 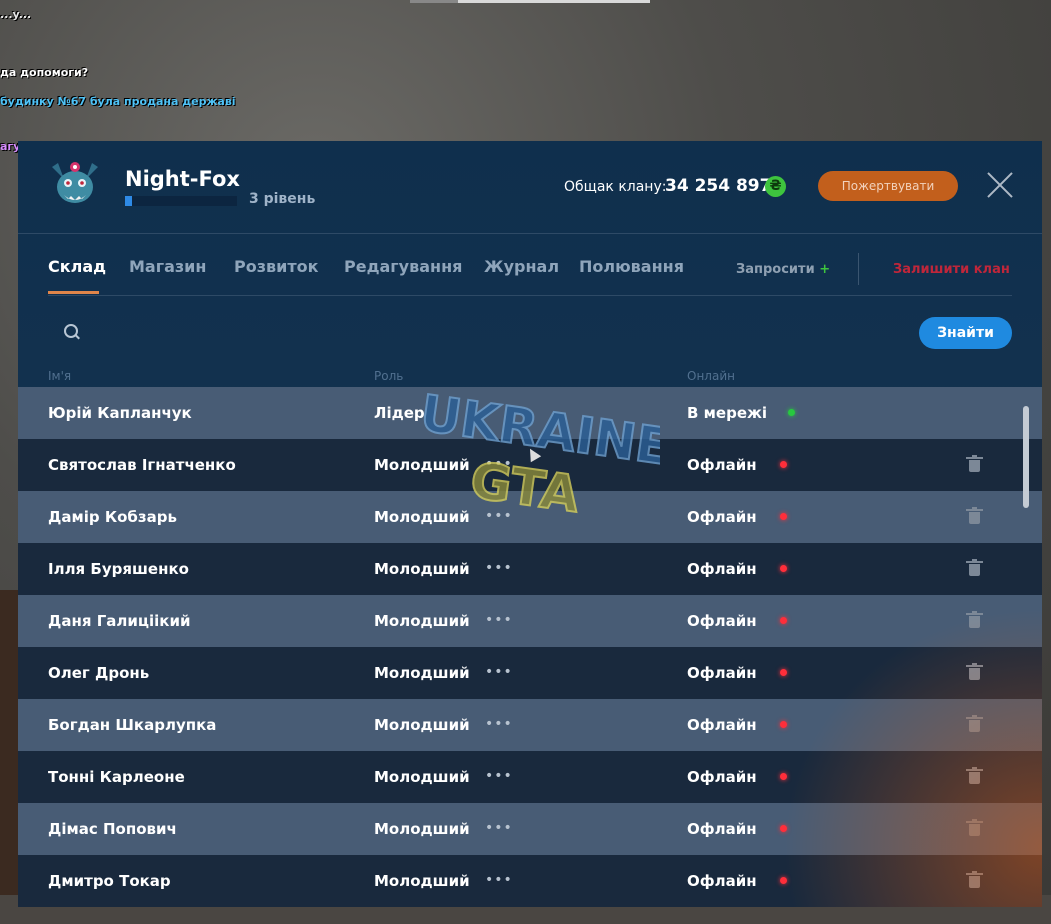 What do you see at coordinates (530, 777) in the screenshot?
I see `member-row: Тонні Карлеоне Молодший ••• Офлайн` at bounding box center [530, 777].